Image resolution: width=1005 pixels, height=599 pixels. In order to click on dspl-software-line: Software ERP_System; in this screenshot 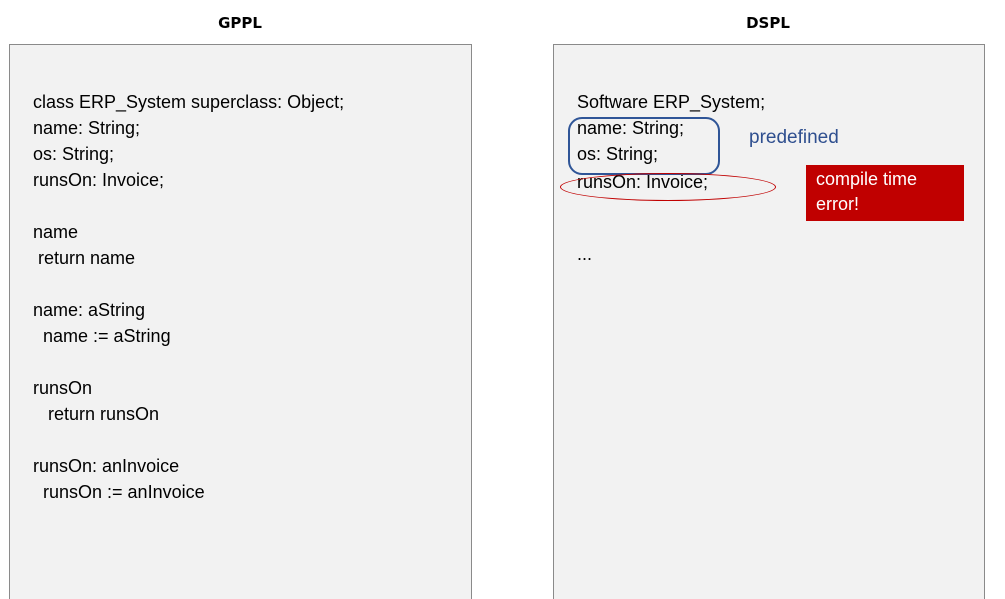, I will do `click(671, 102)`.